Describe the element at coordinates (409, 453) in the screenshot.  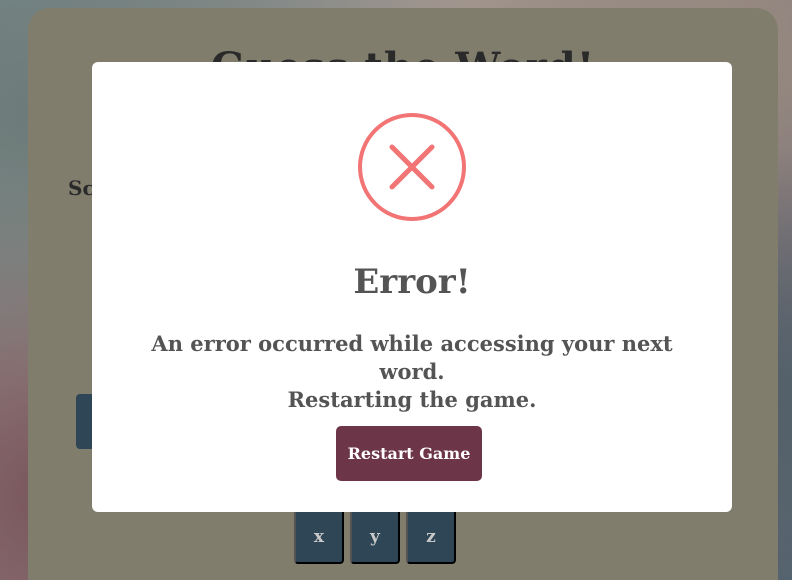
I see `restart-game-button: Restart Game` at that location.